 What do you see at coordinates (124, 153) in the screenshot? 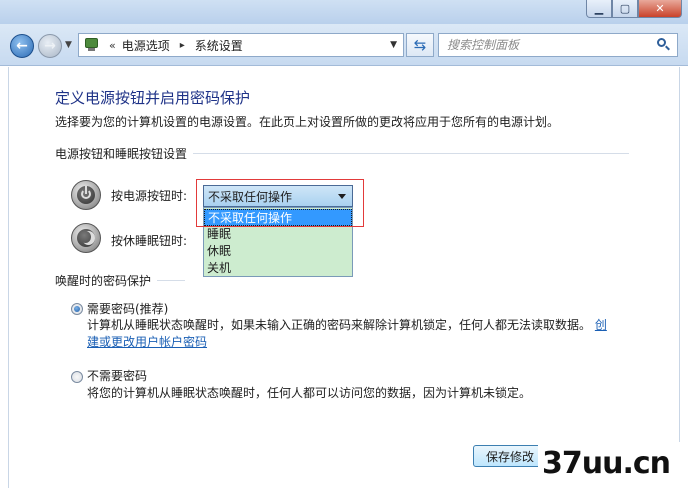
I see `power-section-title: 电源按钮和睡眠按钮设置` at bounding box center [124, 153].